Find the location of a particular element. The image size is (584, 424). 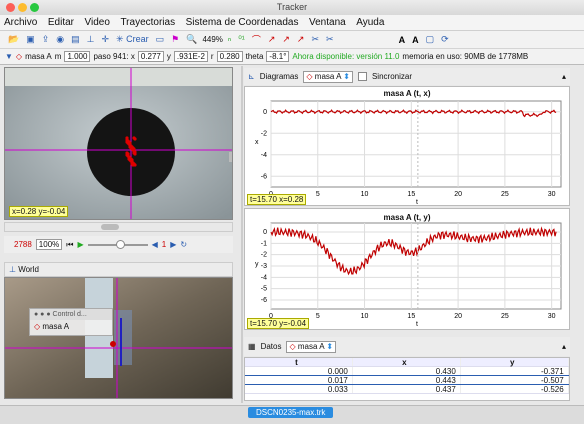

world-view: ● ● ● Control d... ◇ masa A is located at coordinates (118, 338).